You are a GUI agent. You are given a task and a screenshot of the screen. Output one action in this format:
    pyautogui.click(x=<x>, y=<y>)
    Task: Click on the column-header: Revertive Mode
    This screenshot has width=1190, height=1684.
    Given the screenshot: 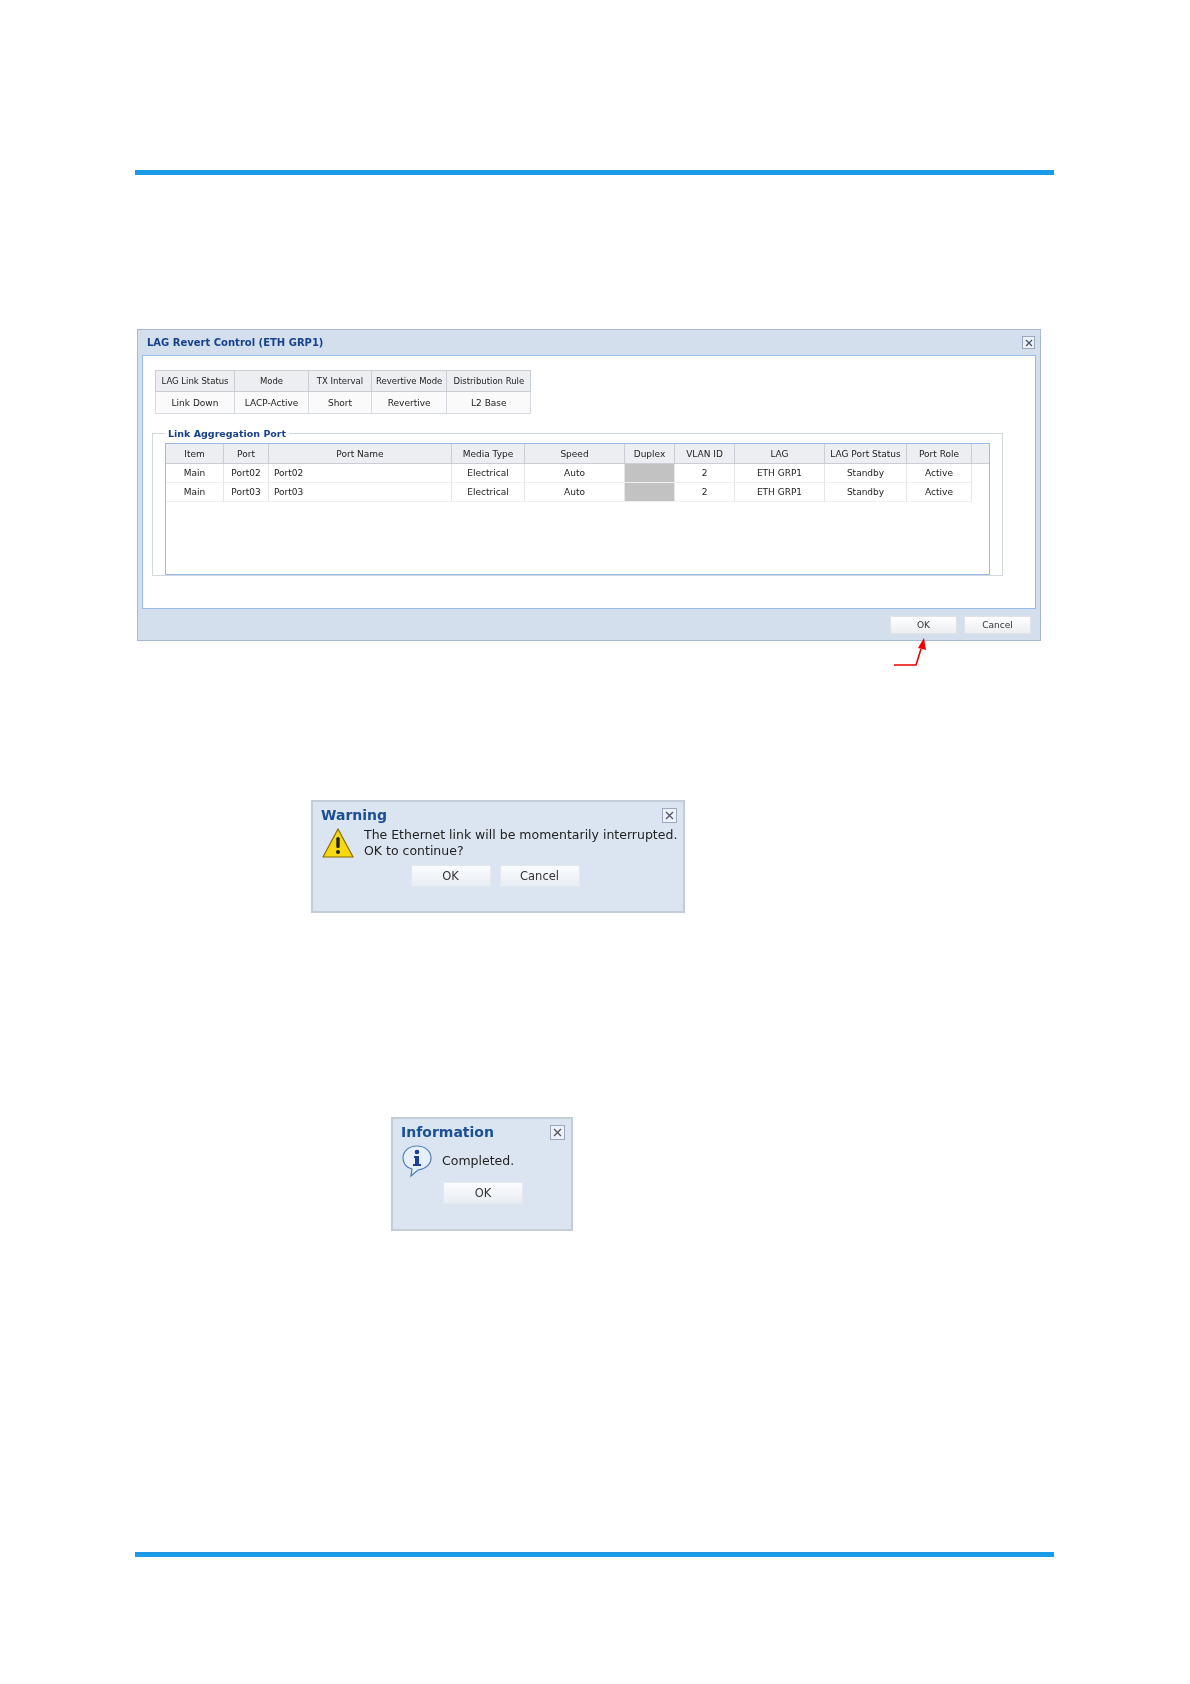 What is the action you would take?
    pyautogui.click(x=409, y=381)
    